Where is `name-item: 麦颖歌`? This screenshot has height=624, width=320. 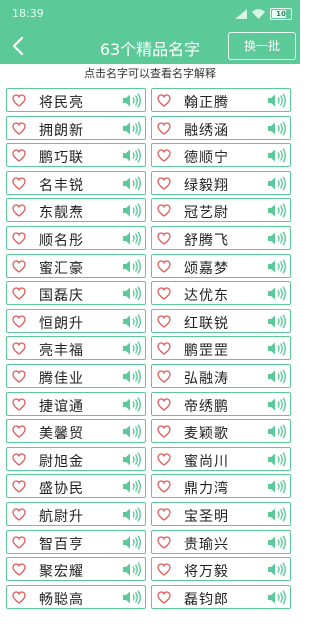
name-item: 麦颖歌 is located at coordinates (221, 431).